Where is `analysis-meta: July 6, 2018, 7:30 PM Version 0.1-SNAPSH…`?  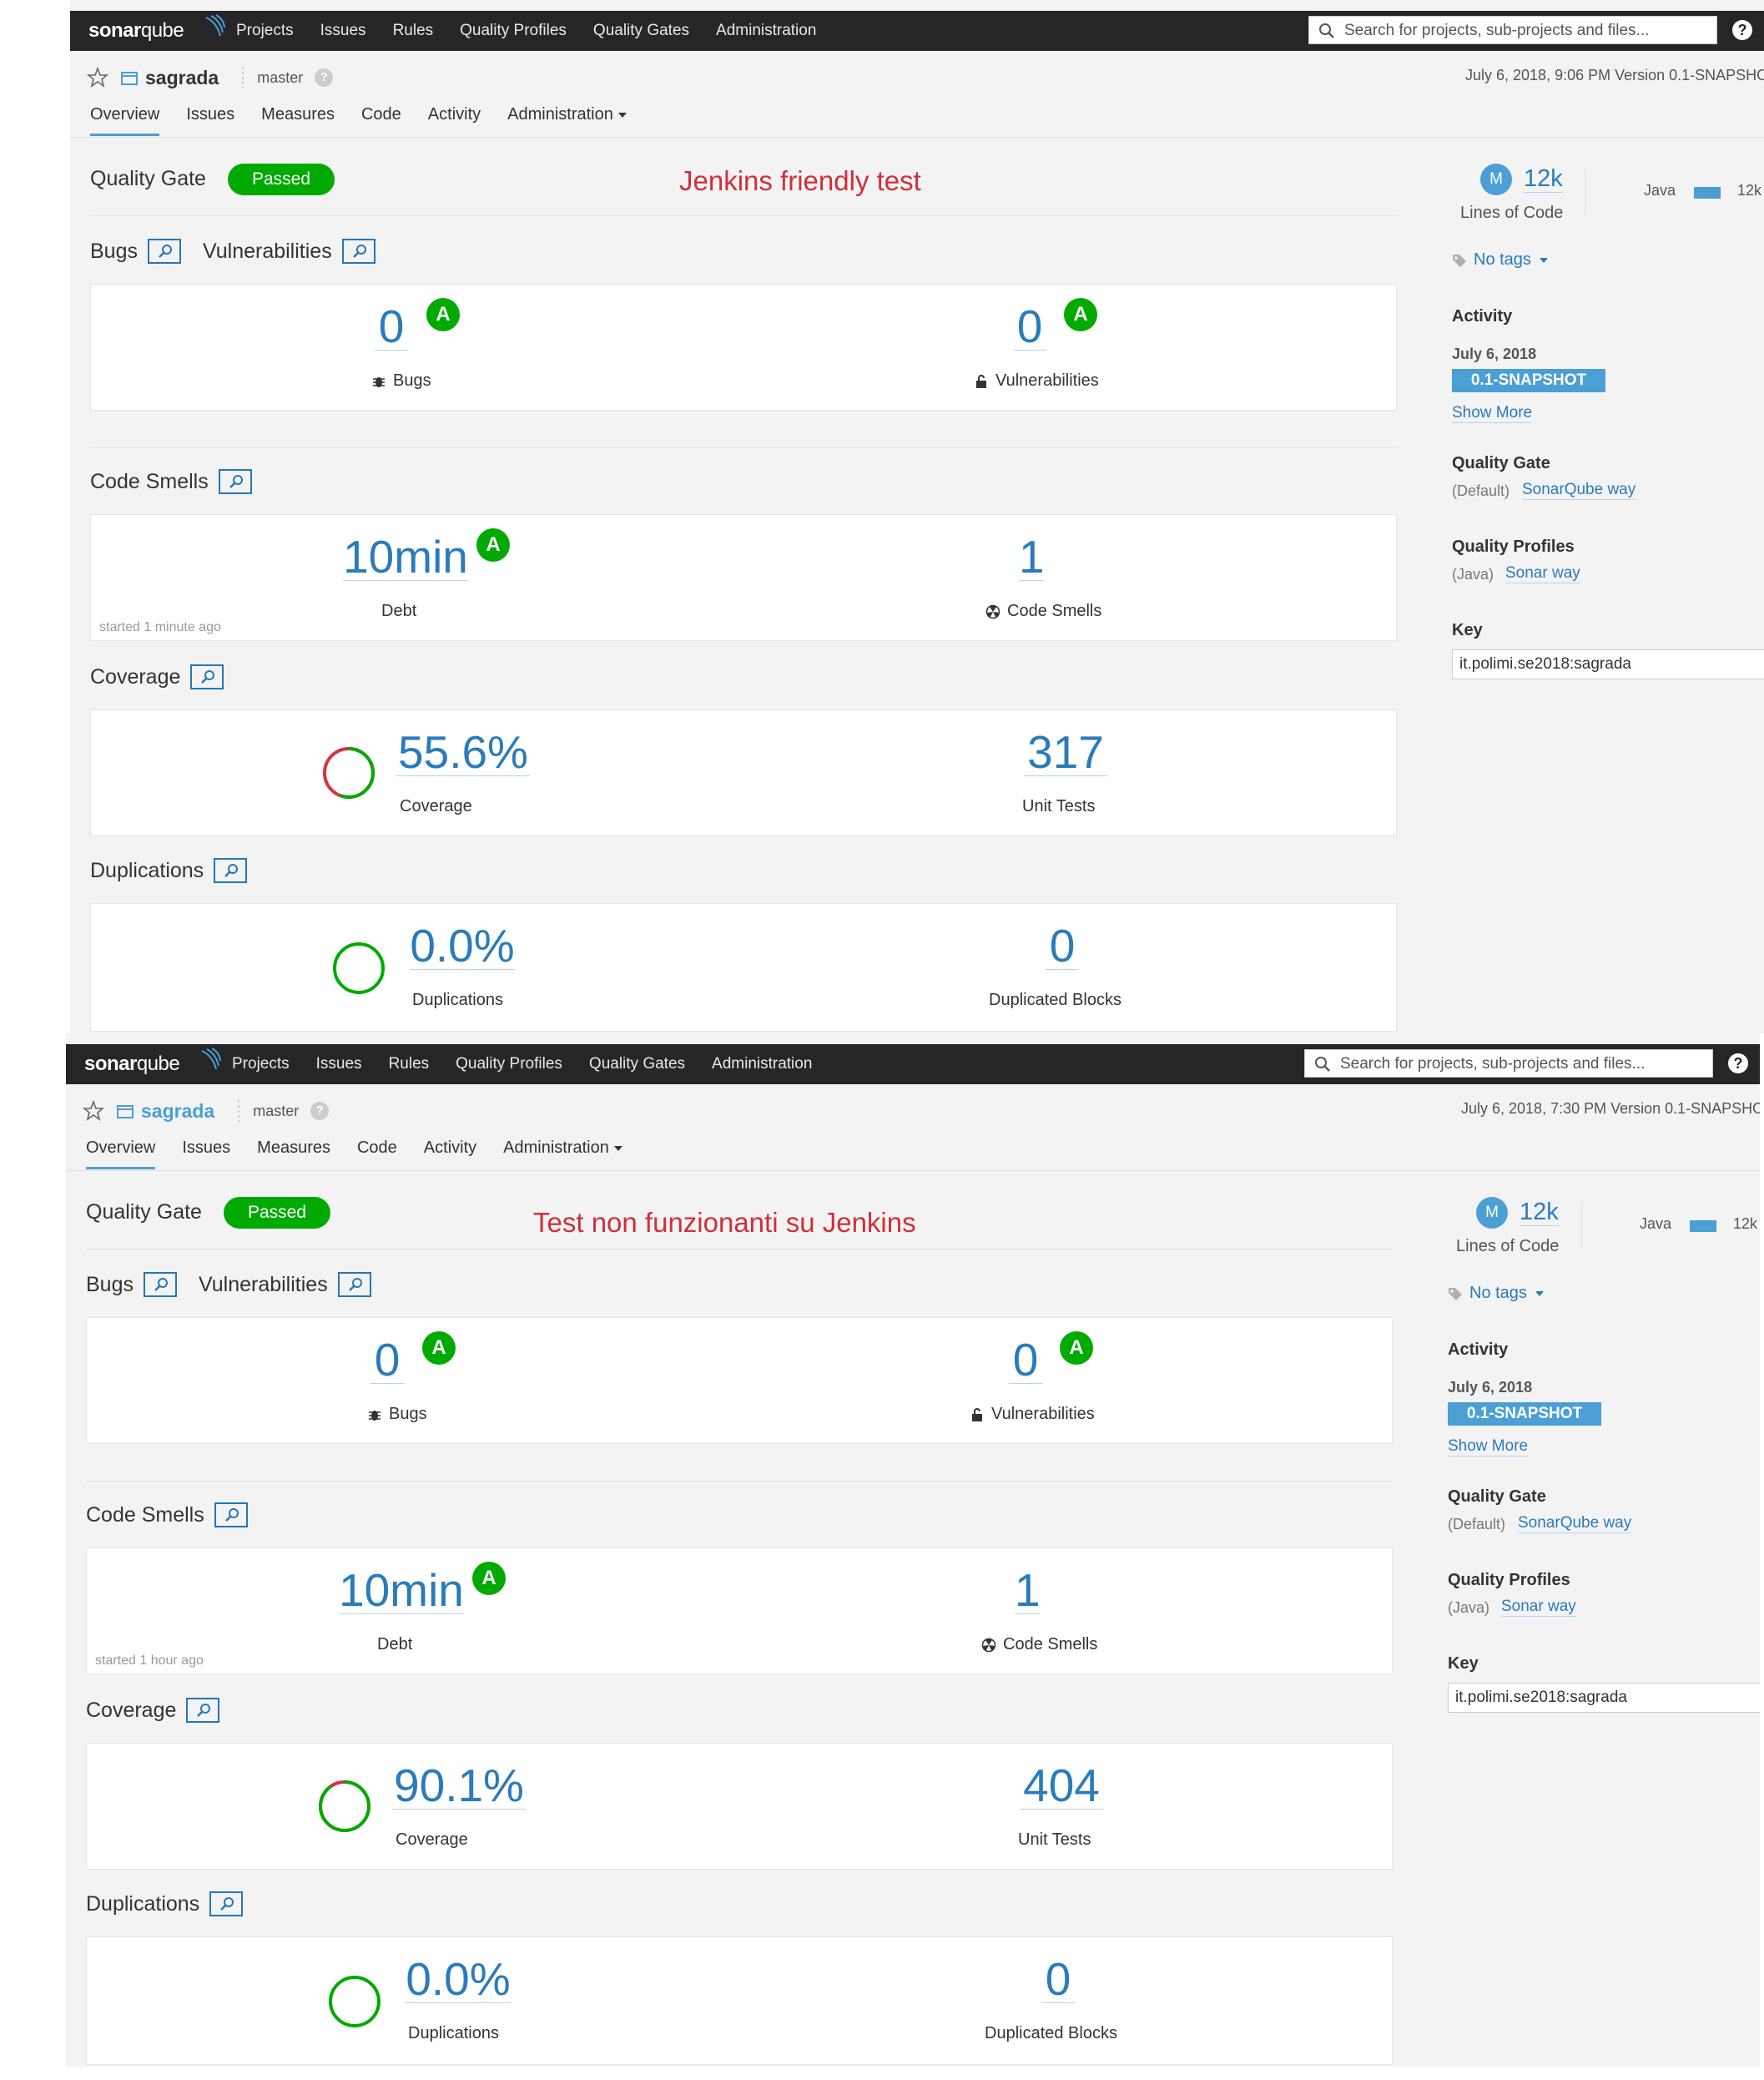
analysis-meta: July 6, 2018, 7:30 PM Version 0.1-SNAPSH… is located at coordinates (1611, 1108).